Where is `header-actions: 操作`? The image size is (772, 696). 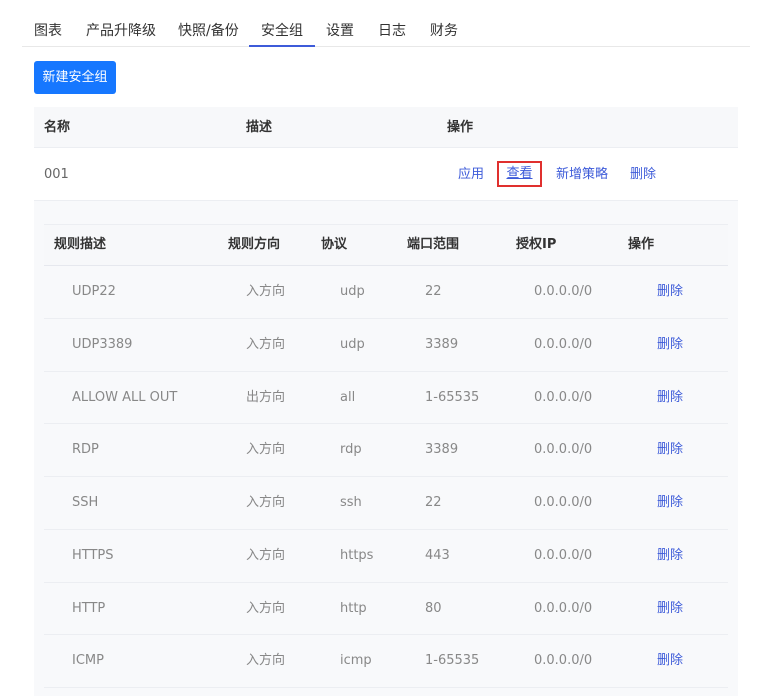 header-actions: 操作 is located at coordinates (460, 127).